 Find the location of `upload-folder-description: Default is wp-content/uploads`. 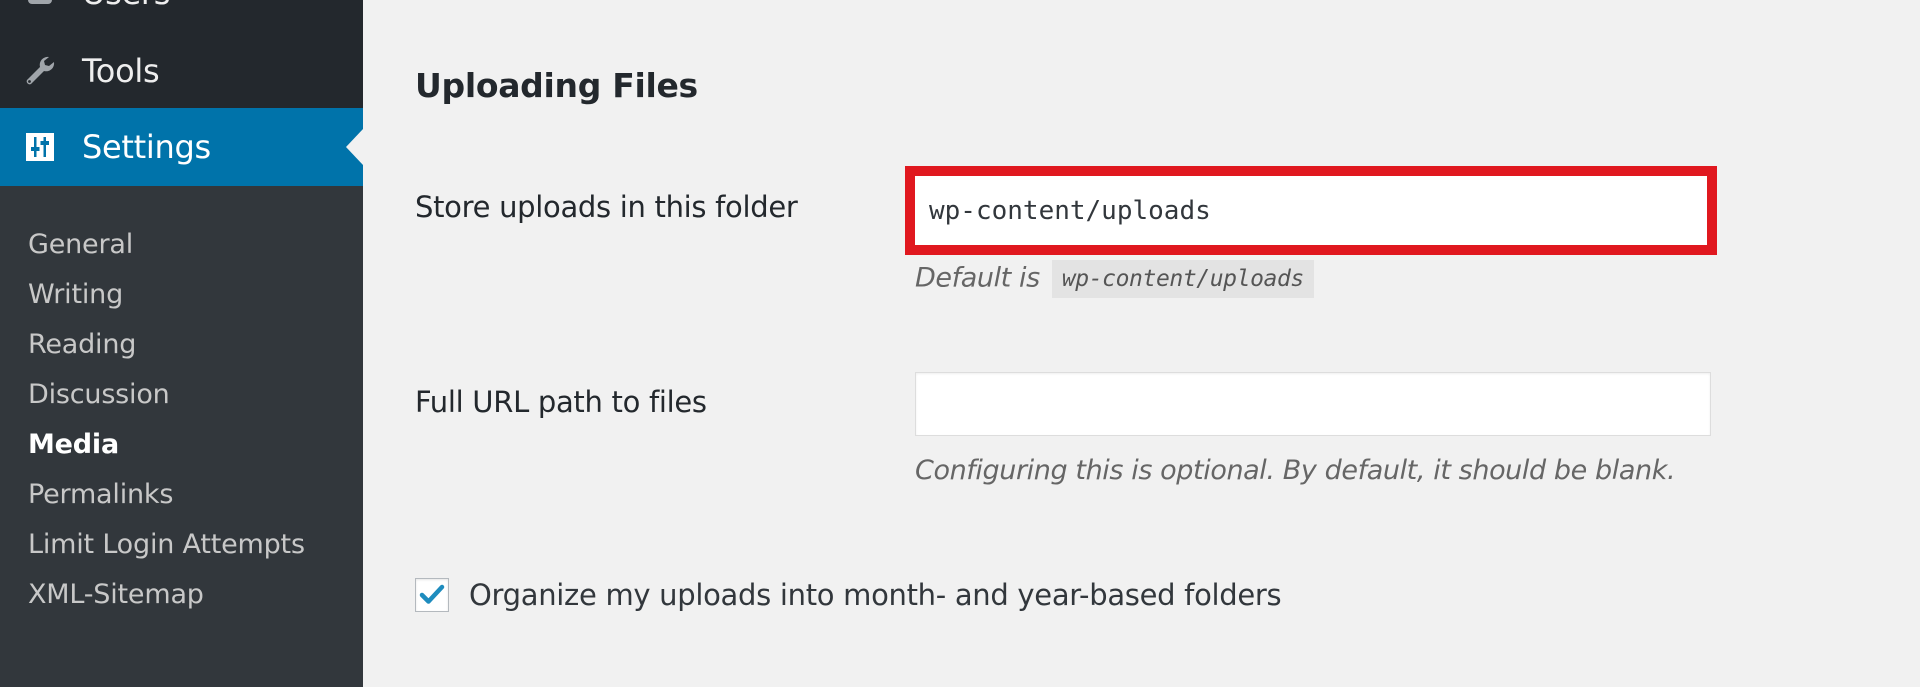

upload-folder-description: Default is wp-content/uploads is located at coordinates (1114, 279).